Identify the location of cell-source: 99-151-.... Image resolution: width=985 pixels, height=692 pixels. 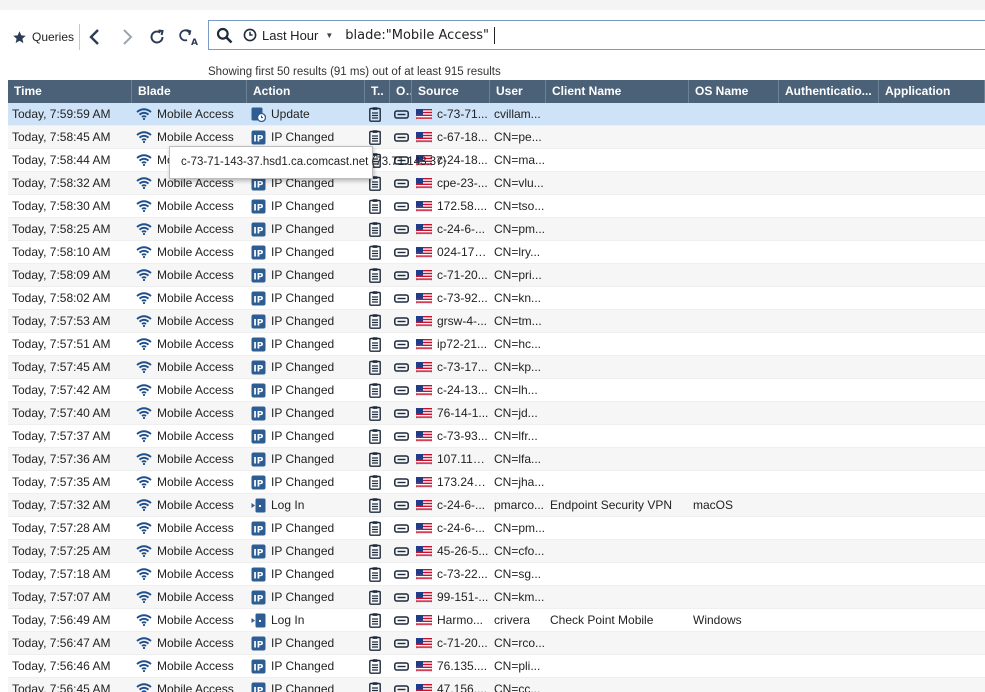
(451, 597).